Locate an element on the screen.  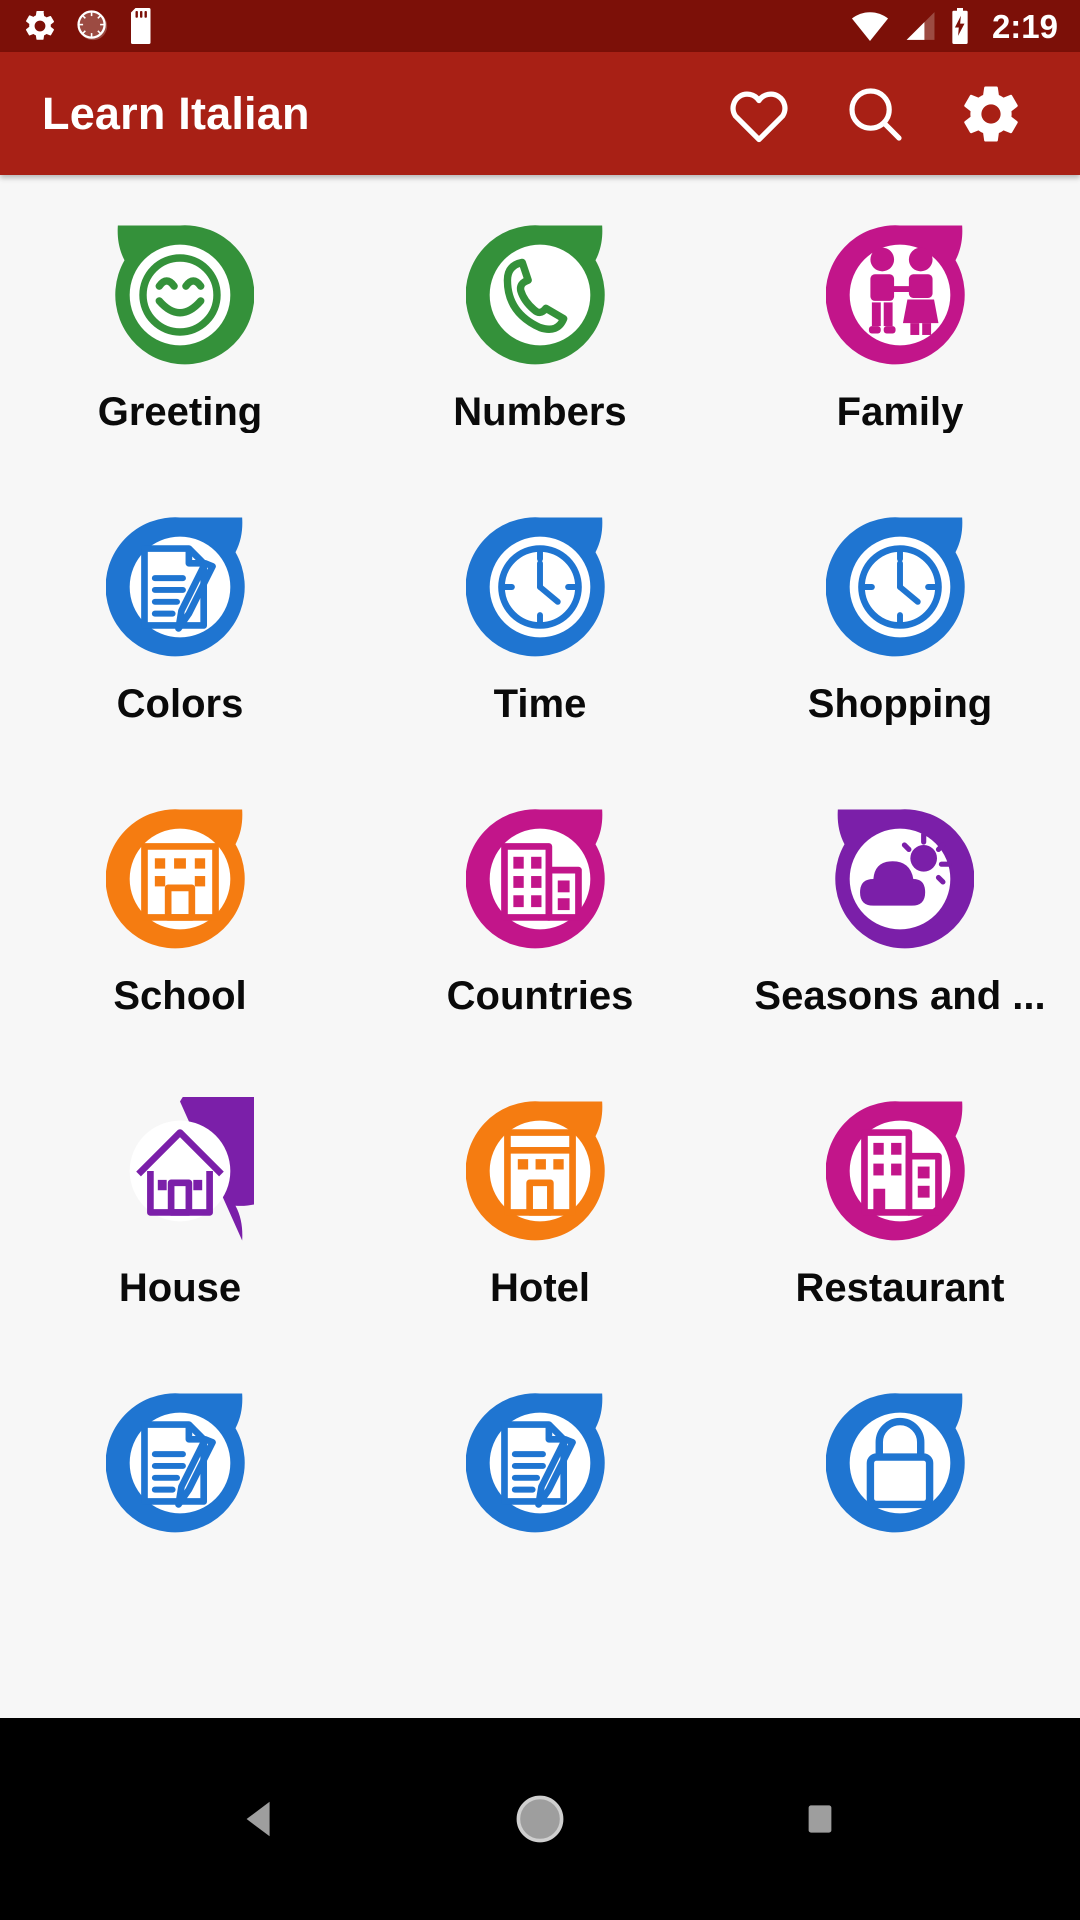
grid-tile-label: Restaurant is located at coordinates (900, 1288).